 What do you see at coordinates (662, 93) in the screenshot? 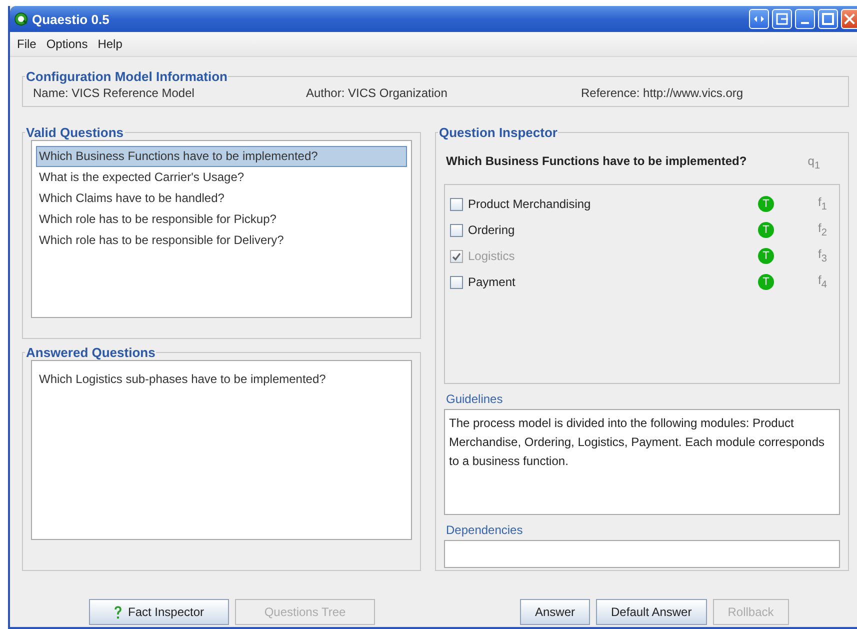
I see `info-label: Reference: http://www.vics.org` at bounding box center [662, 93].